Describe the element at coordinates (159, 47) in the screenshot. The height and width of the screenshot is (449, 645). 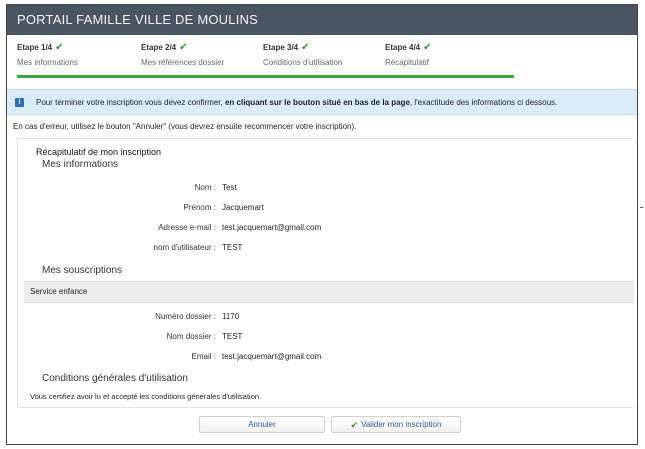
I see `step-label: Etape 2/4` at that location.